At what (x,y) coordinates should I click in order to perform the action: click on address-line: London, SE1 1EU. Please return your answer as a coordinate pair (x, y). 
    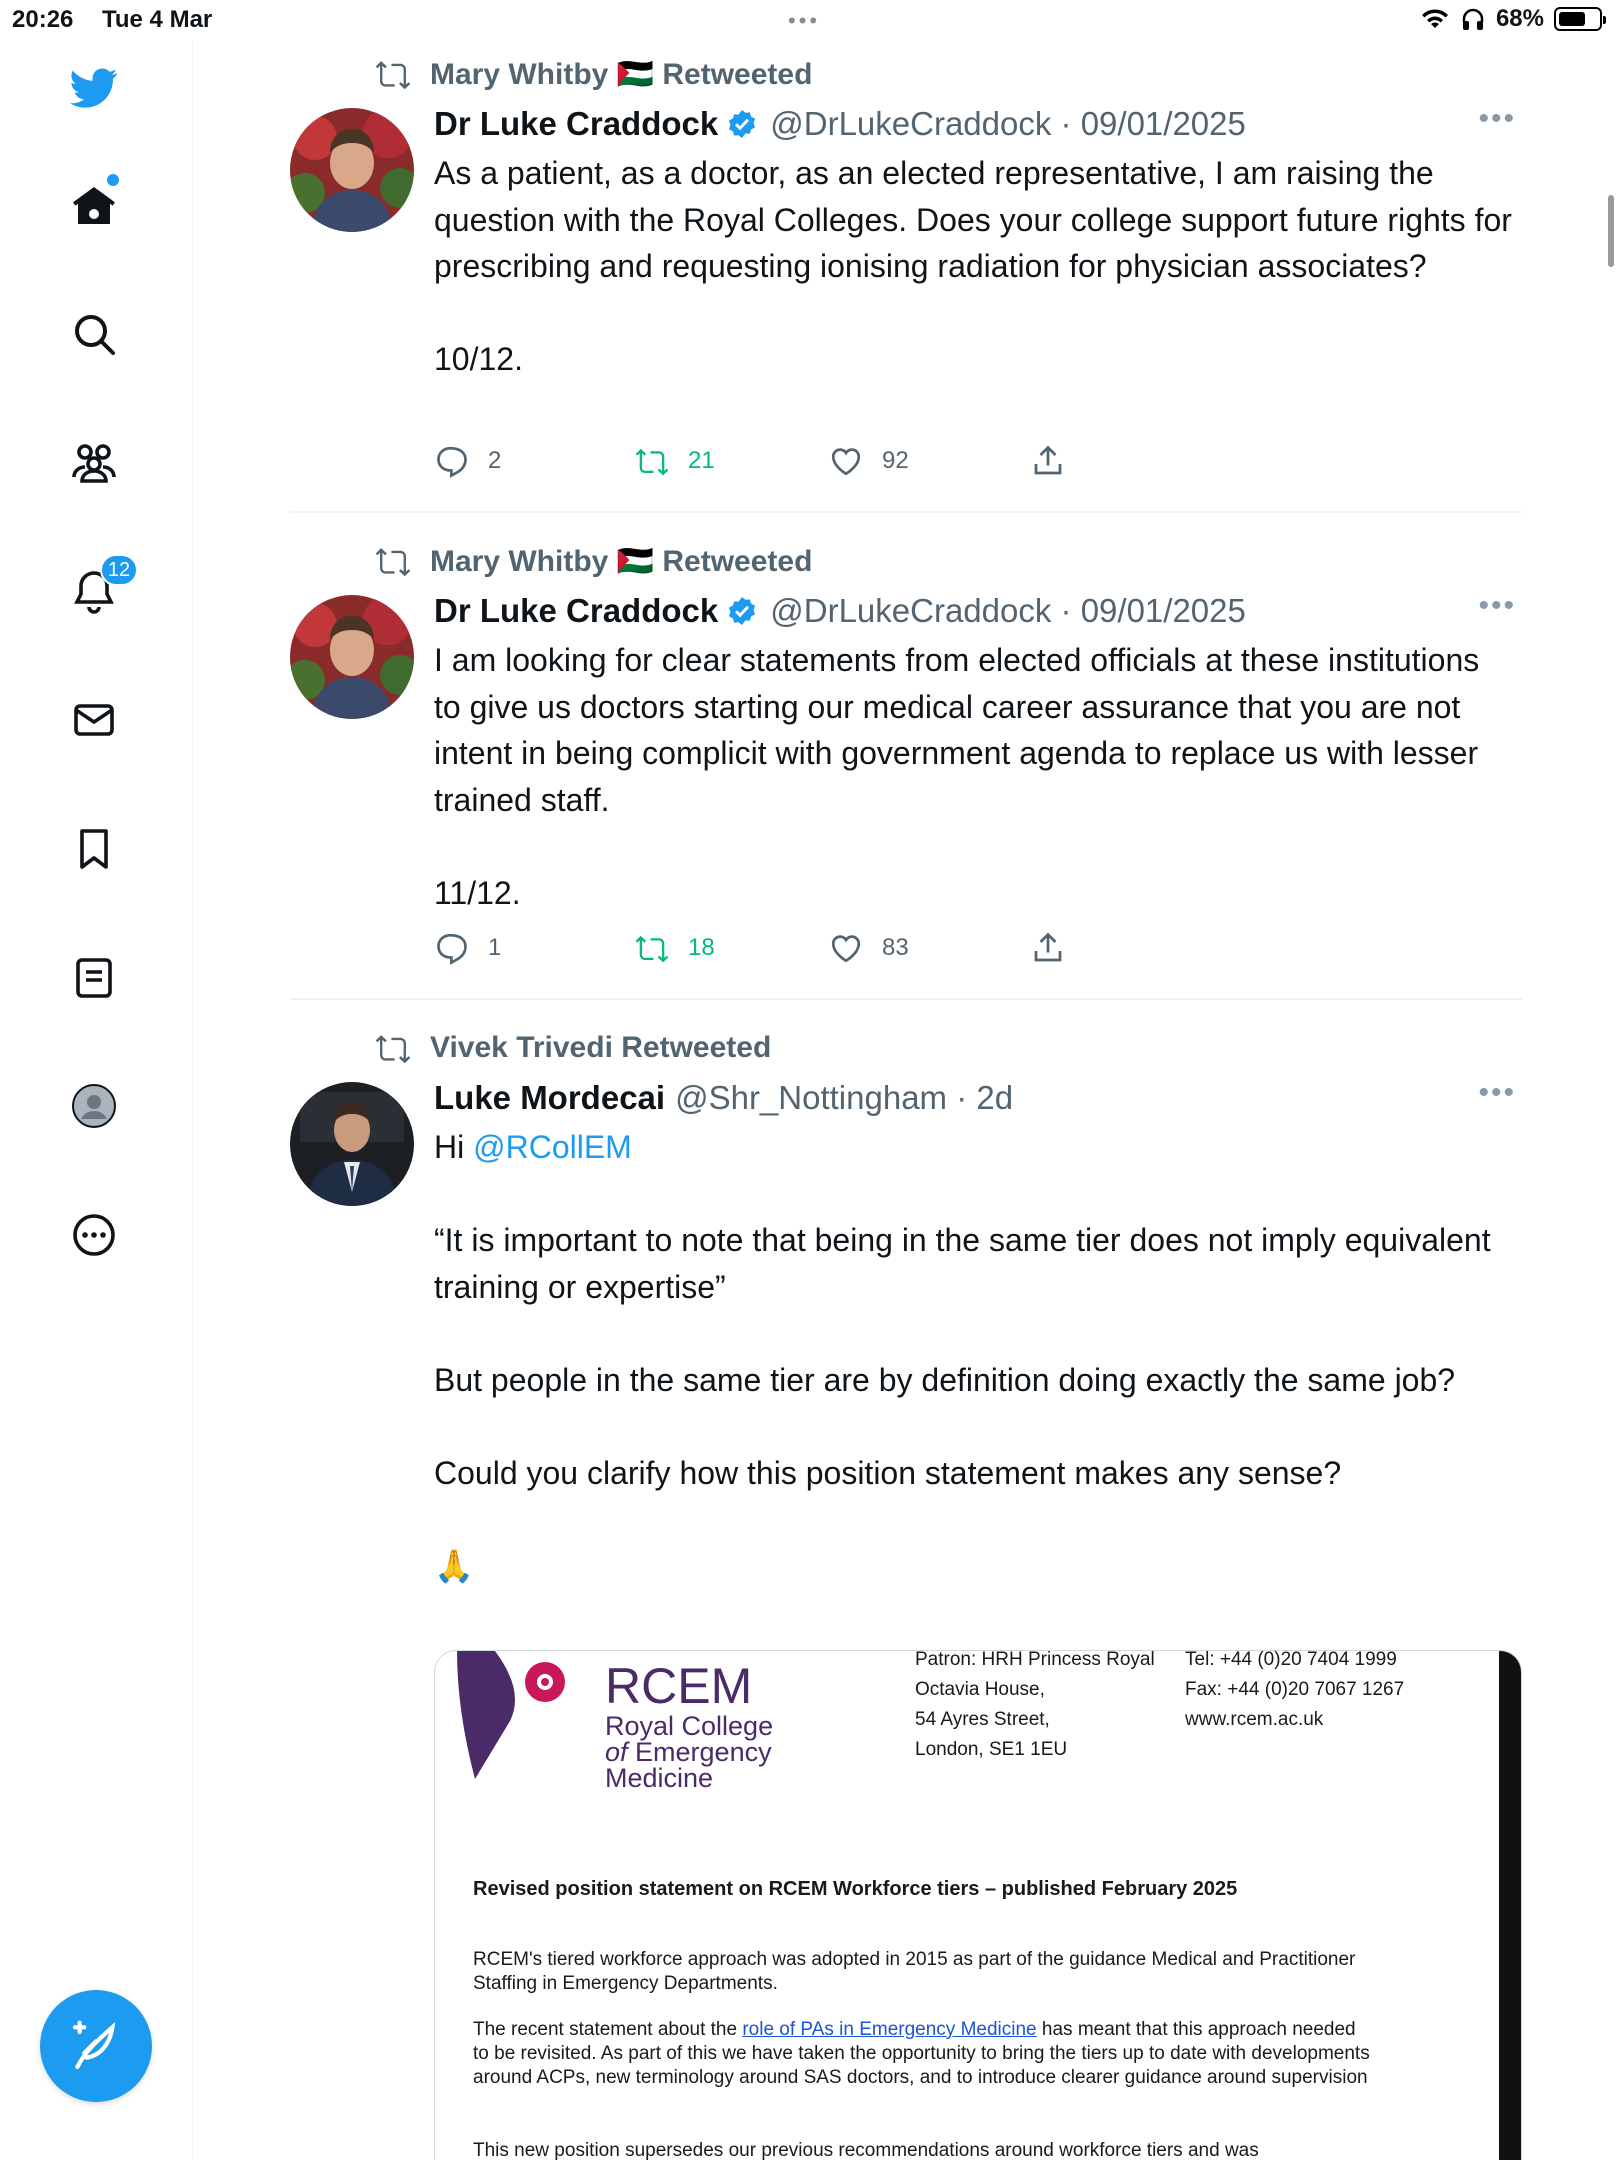
    Looking at the image, I should click on (991, 1749).